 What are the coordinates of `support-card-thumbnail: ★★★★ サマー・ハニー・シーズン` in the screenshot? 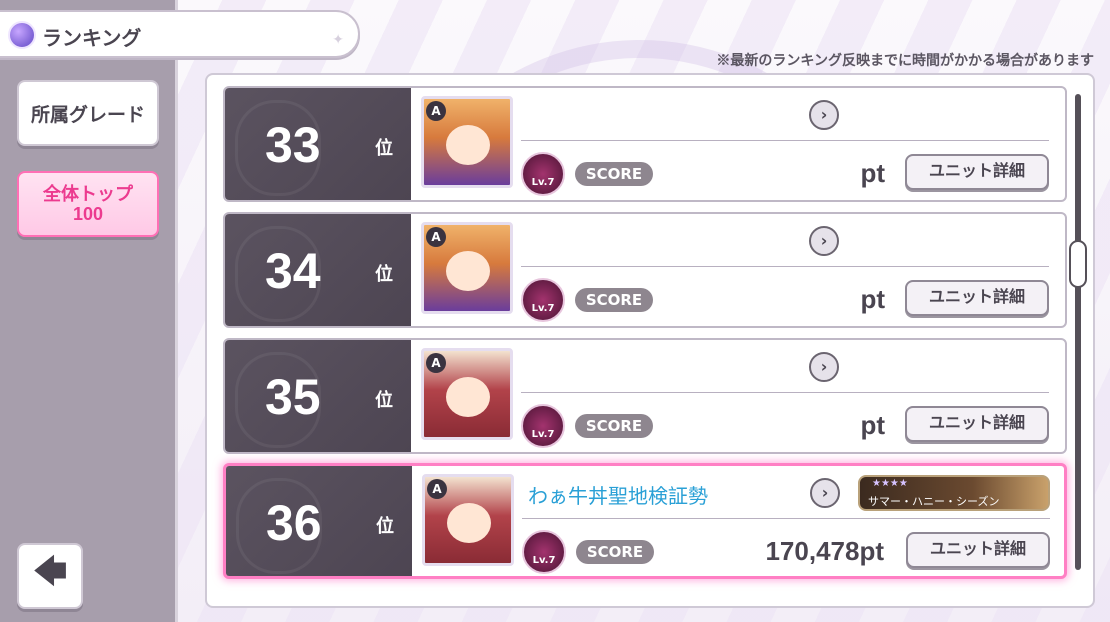 It's located at (954, 493).